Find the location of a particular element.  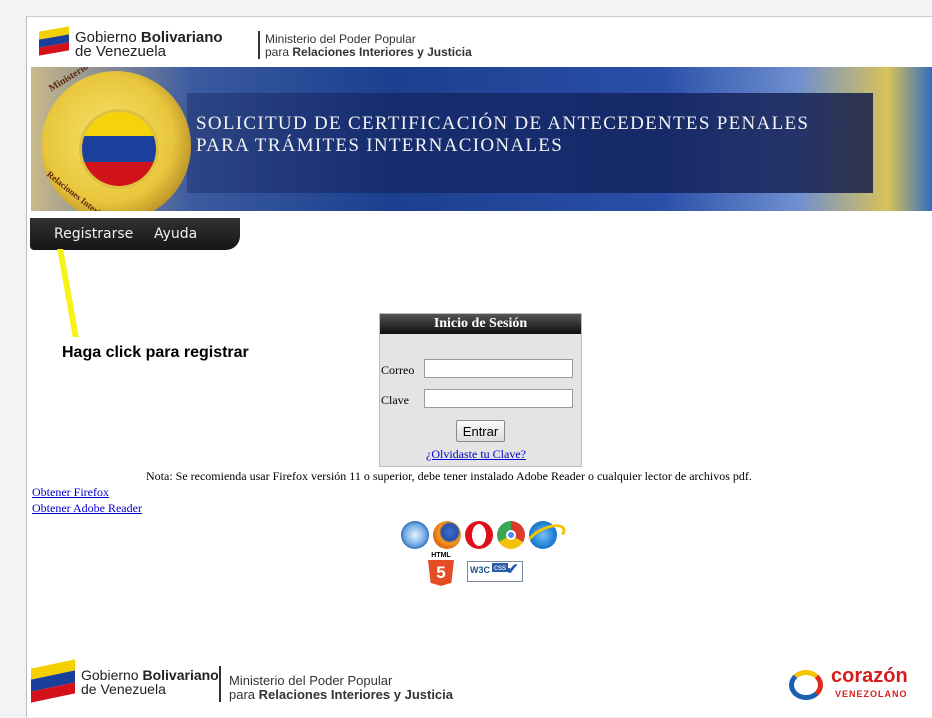

venezolano-text: VENEZOLANO is located at coordinates (871, 694).